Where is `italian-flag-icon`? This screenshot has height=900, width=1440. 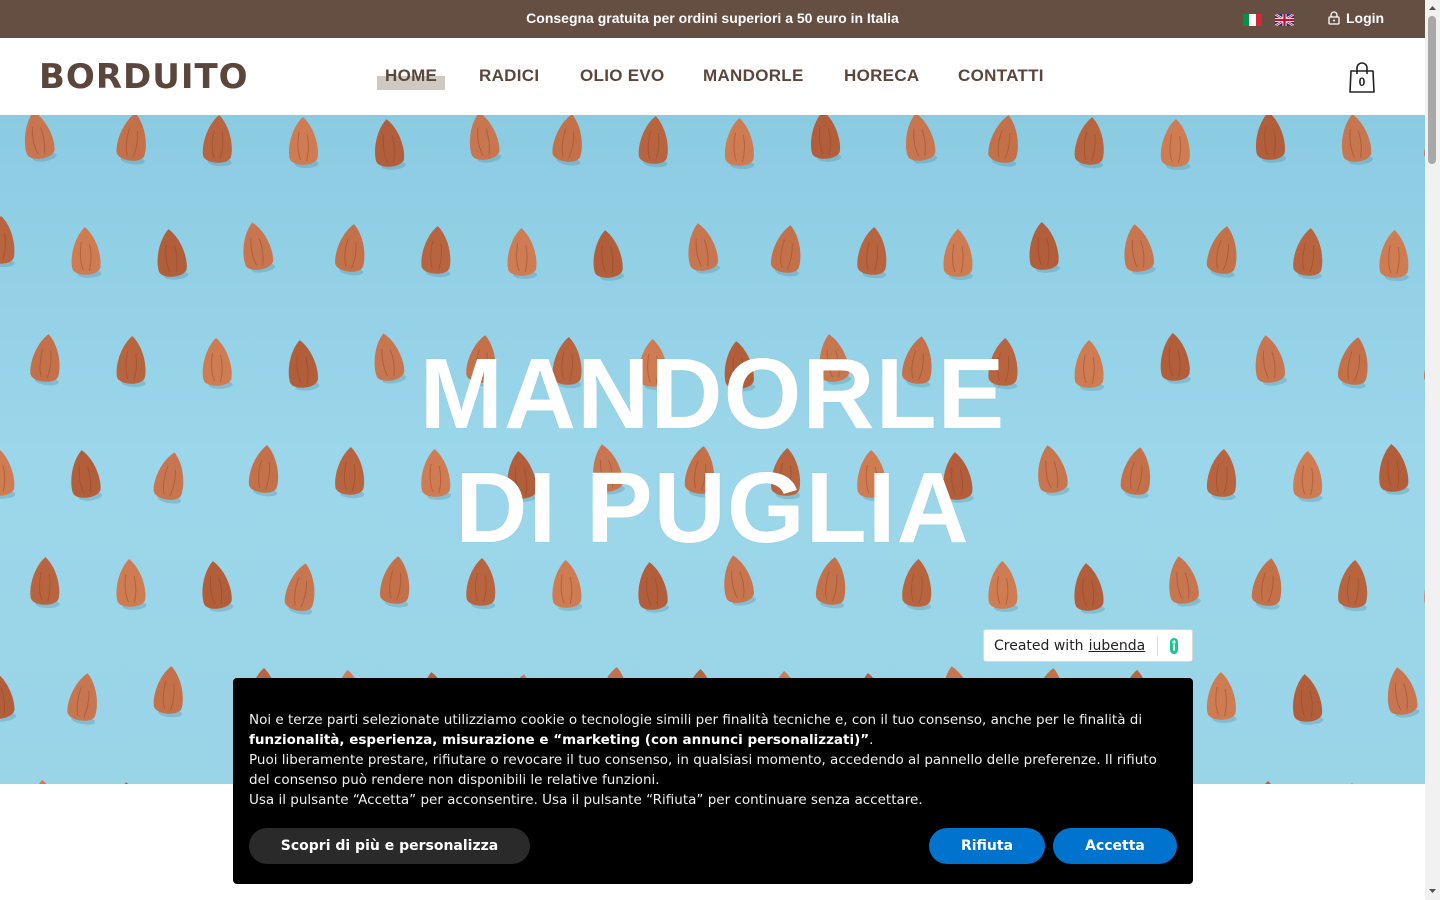 italian-flag-icon is located at coordinates (1252, 20).